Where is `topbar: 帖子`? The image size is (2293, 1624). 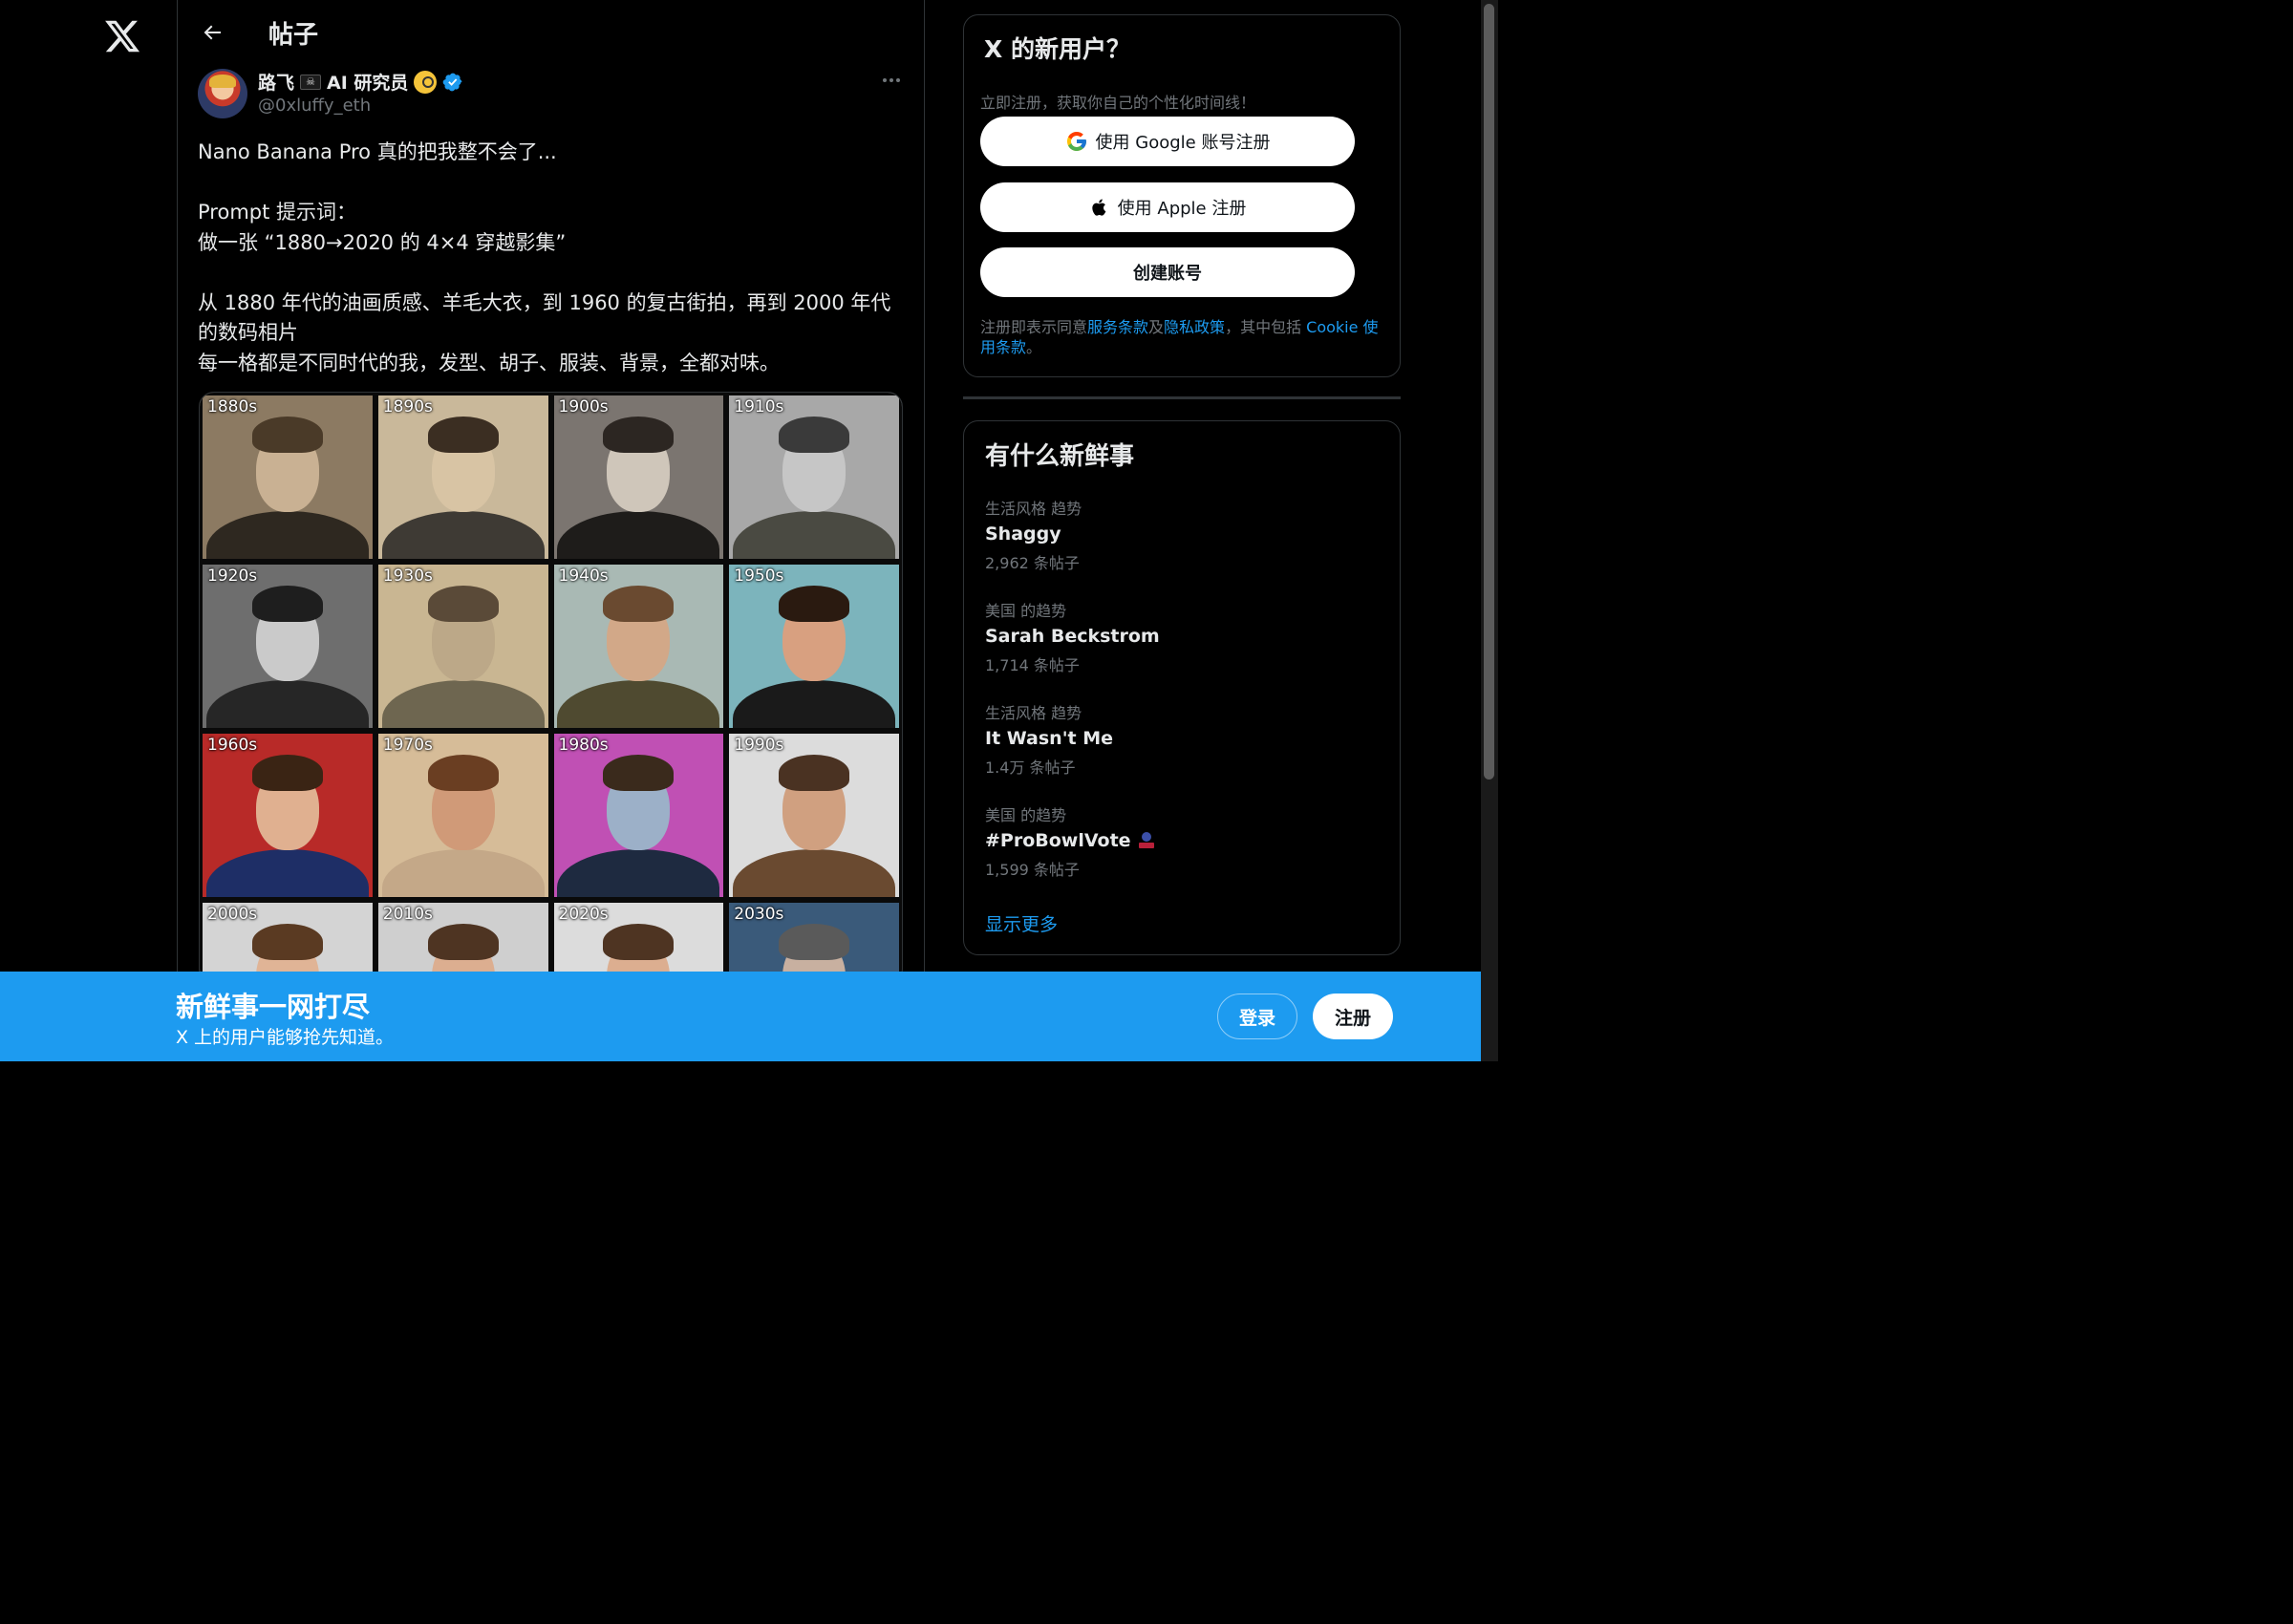
topbar: 帖子 is located at coordinates (551, 33).